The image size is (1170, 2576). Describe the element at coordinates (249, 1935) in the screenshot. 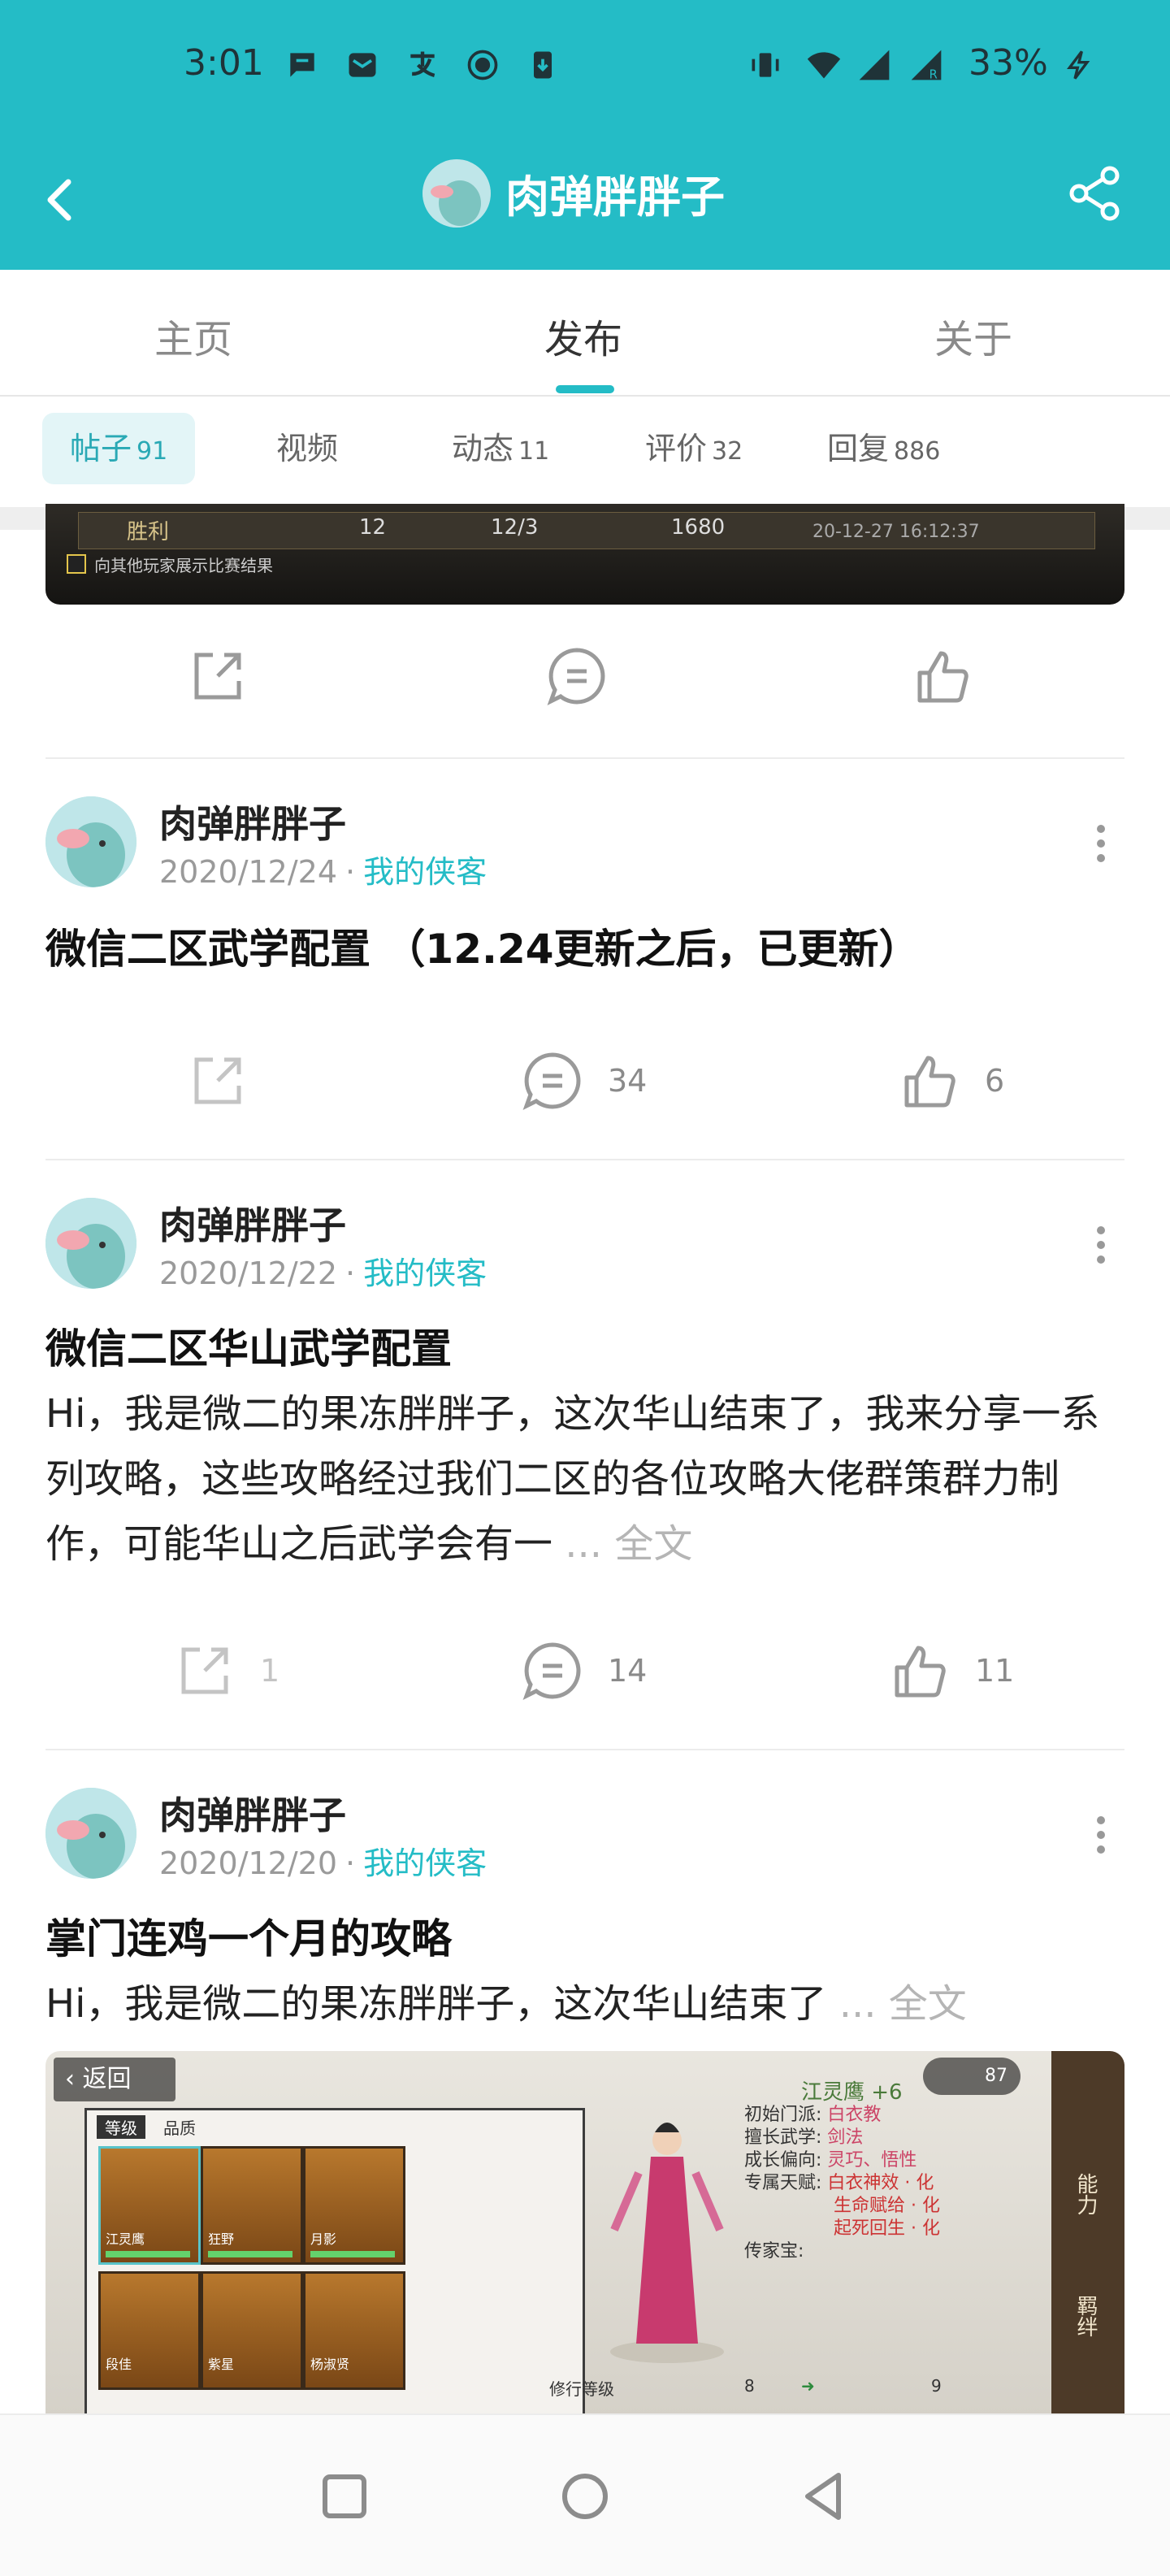

I see `post-title: 掌门连鸡一个月的攻略` at that location.